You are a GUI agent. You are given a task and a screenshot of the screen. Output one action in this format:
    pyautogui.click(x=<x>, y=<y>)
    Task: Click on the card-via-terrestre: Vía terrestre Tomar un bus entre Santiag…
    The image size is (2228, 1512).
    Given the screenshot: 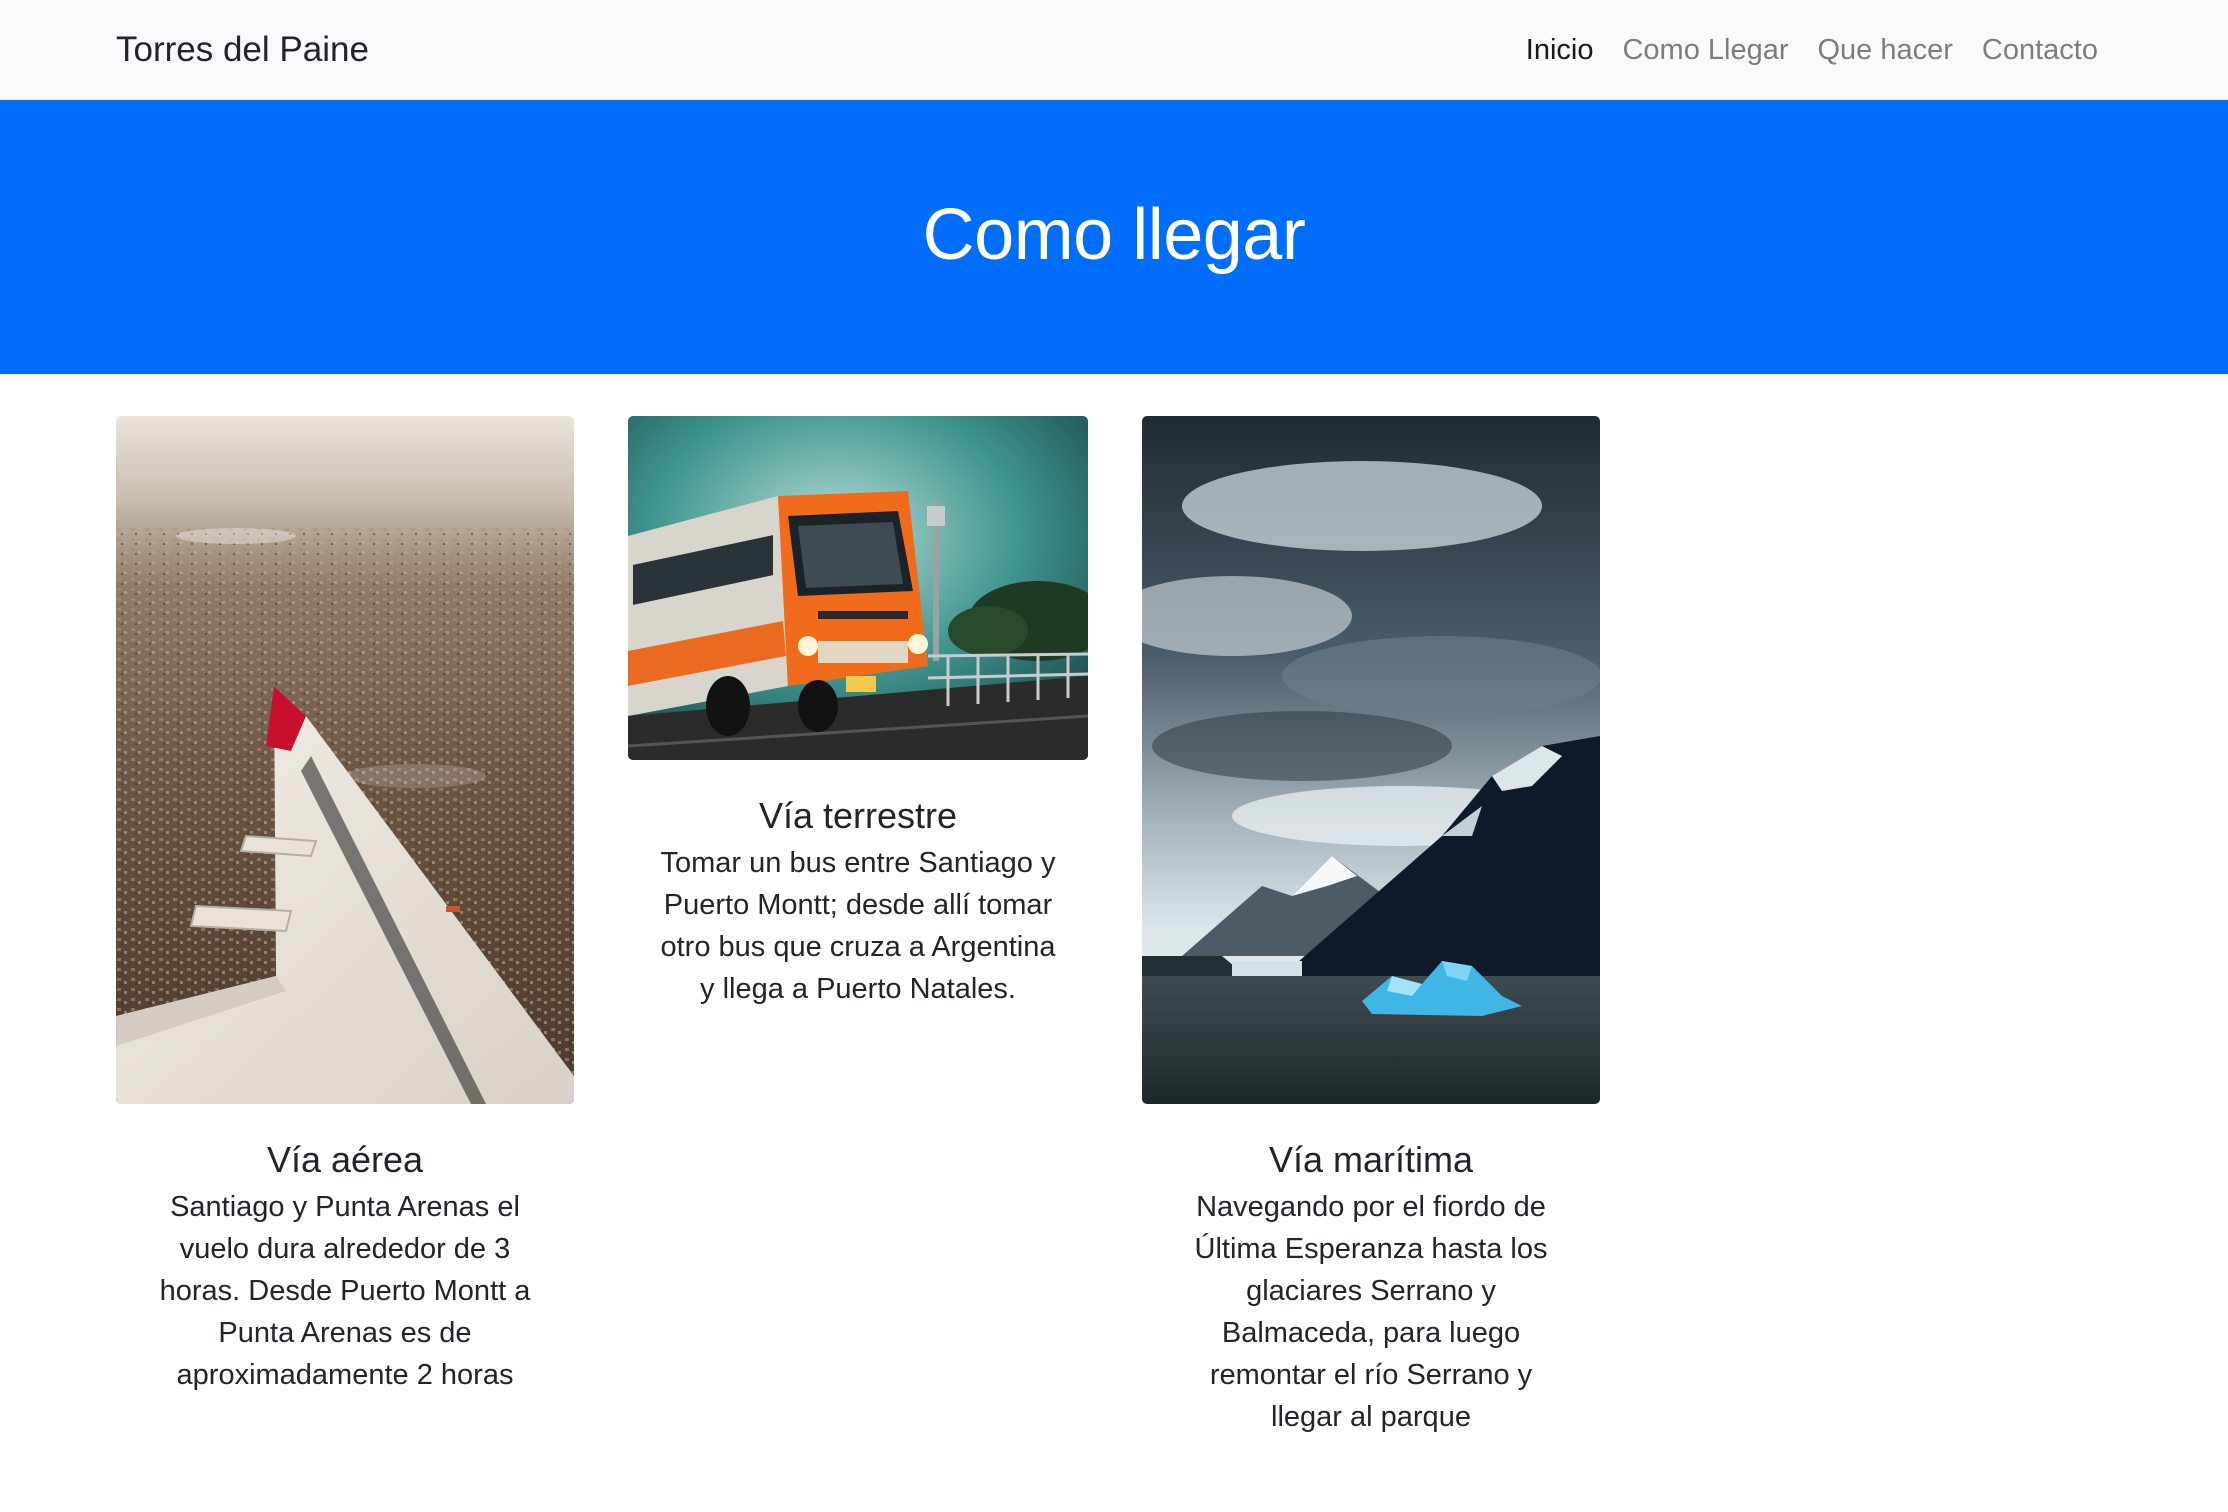 What is the action you would take?
    pyautogui.click(x=858, y=713)
    